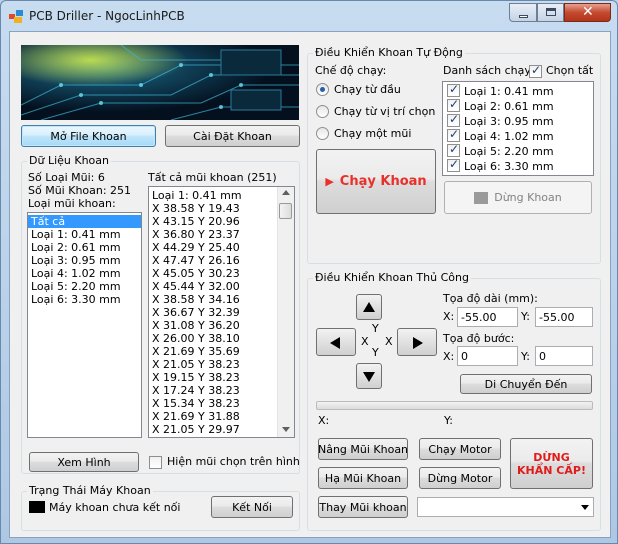 This screenshot has width=618, height=544. Describe the element at coordinates (215, 403) in the screenshot. I see `all-bits-item: X 15.34 Y 38.23` at that location.